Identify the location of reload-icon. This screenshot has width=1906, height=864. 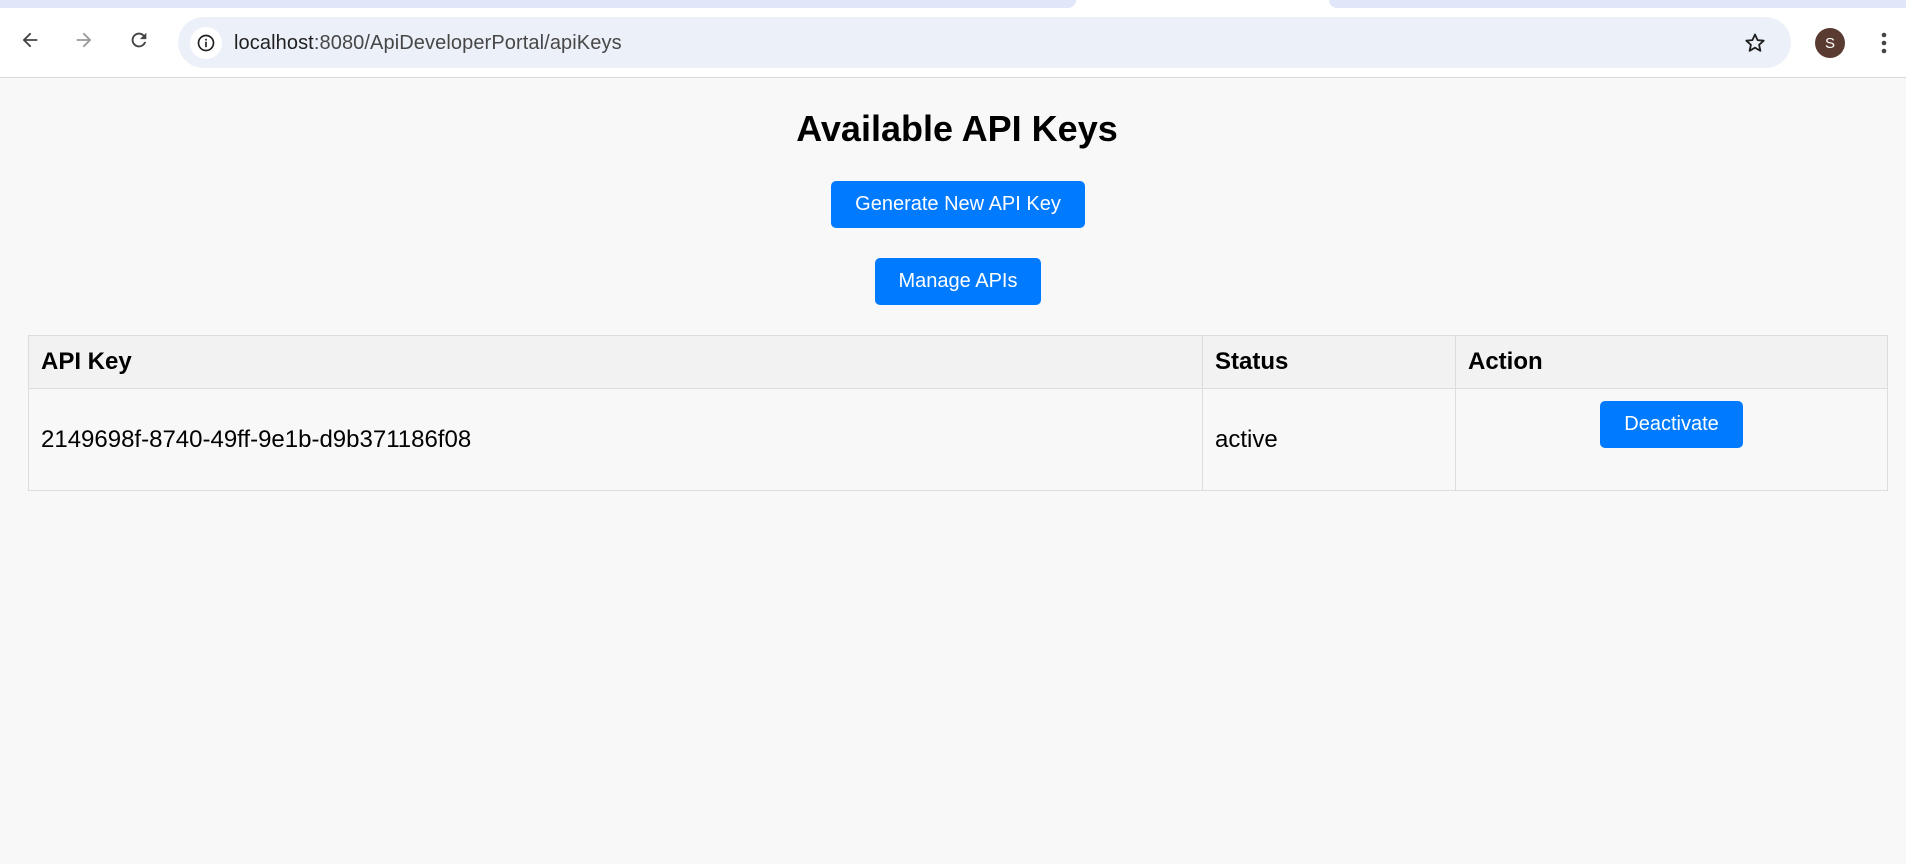
(139, 40).